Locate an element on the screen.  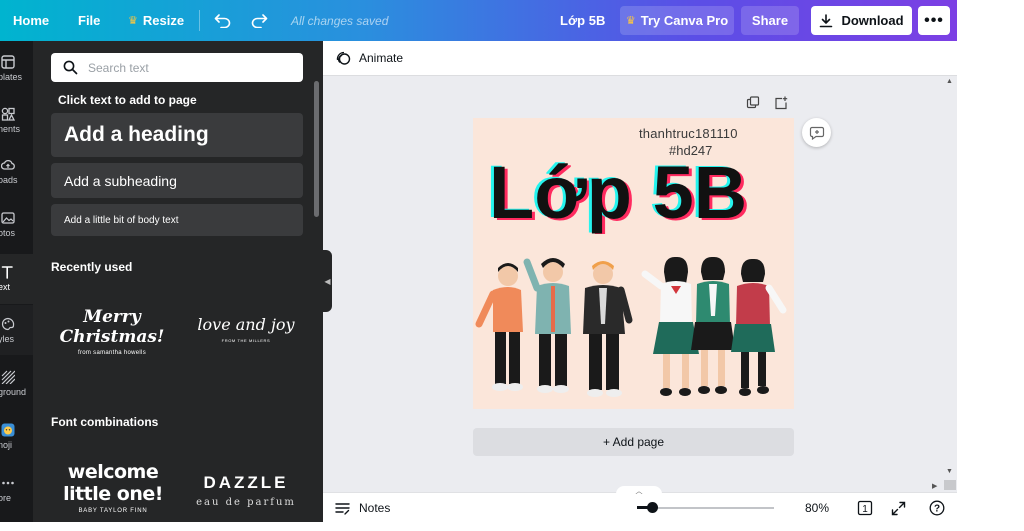
more-options-button: ••• is located at coordinates (934, 20).